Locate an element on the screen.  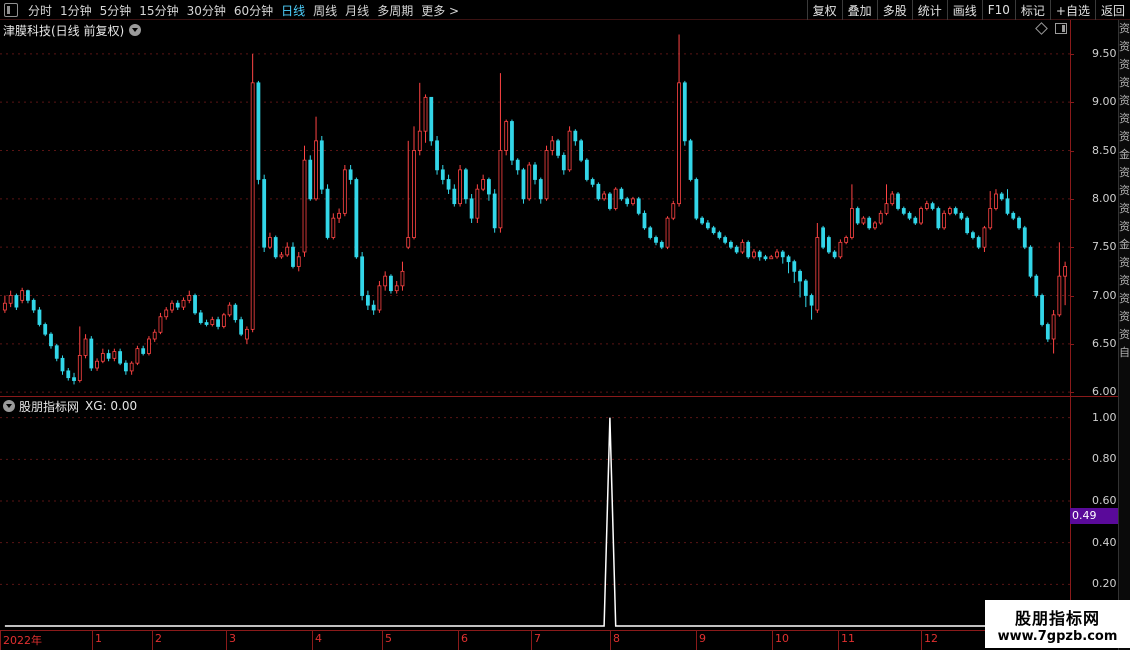
period-tab-3: 15分钟 is located at coordinates (158, 10).